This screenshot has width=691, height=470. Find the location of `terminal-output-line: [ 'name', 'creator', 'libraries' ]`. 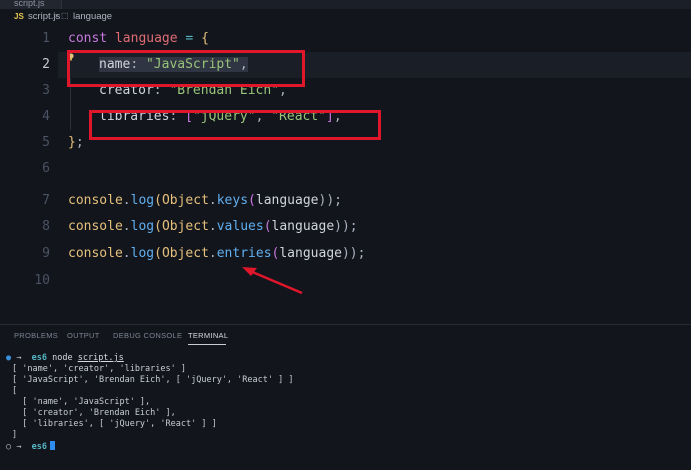

terminal-output-line: [ 'name', 'creator', 'libraries' ] is located at coordinates (99, 369).